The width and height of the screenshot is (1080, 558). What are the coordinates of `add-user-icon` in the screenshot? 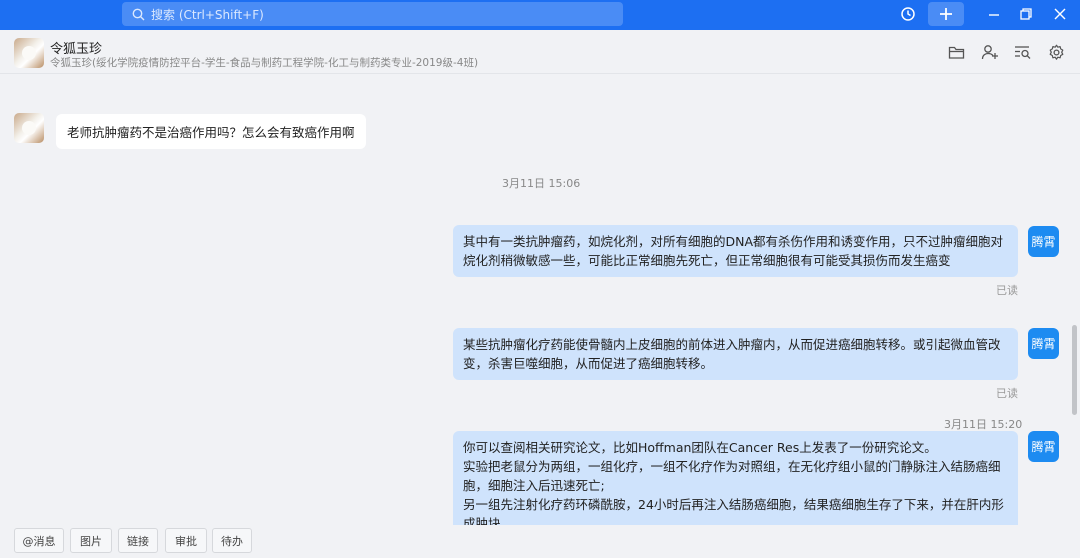 It's located at (989, 52).